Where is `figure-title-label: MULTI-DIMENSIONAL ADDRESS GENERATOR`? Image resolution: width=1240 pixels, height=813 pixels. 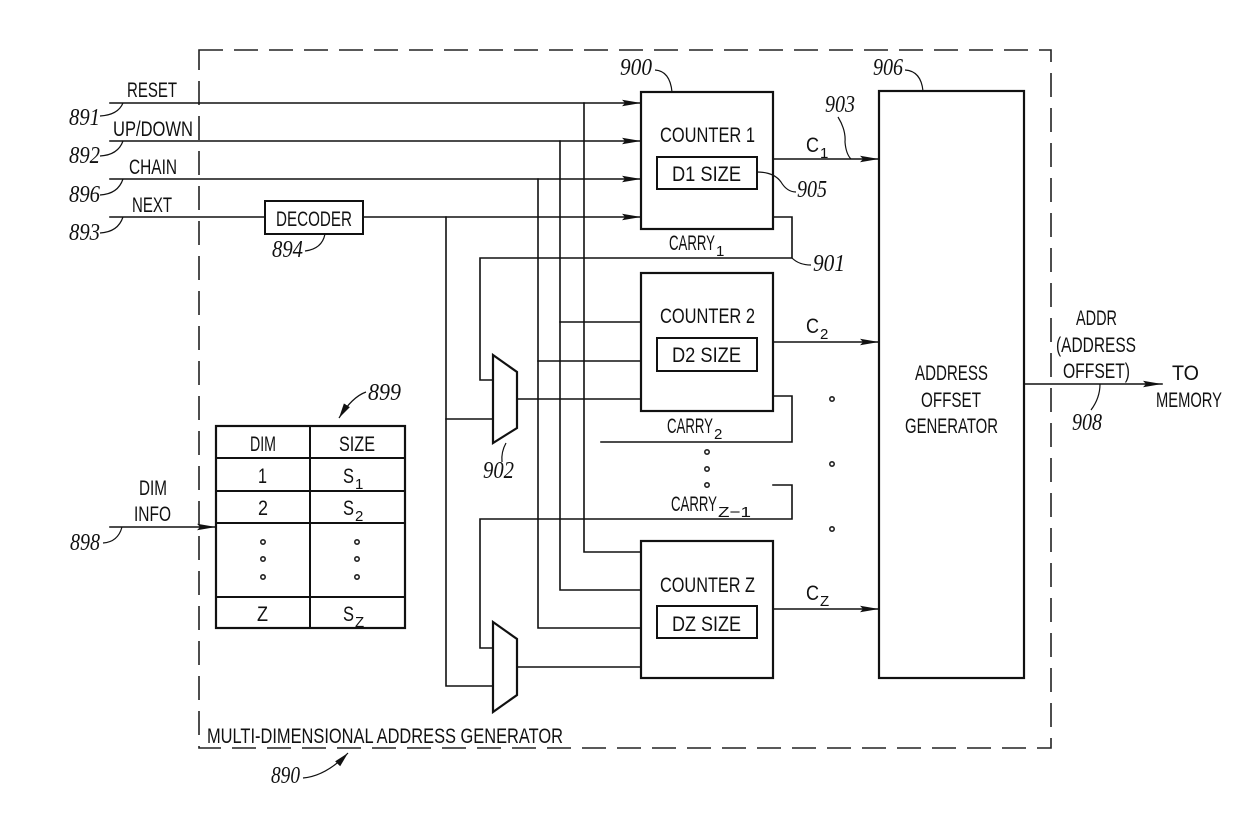 figure-title-label: MULTI-DIMENSIONAL ADDRESS GENERATOR is located at coordinates (385, 736).